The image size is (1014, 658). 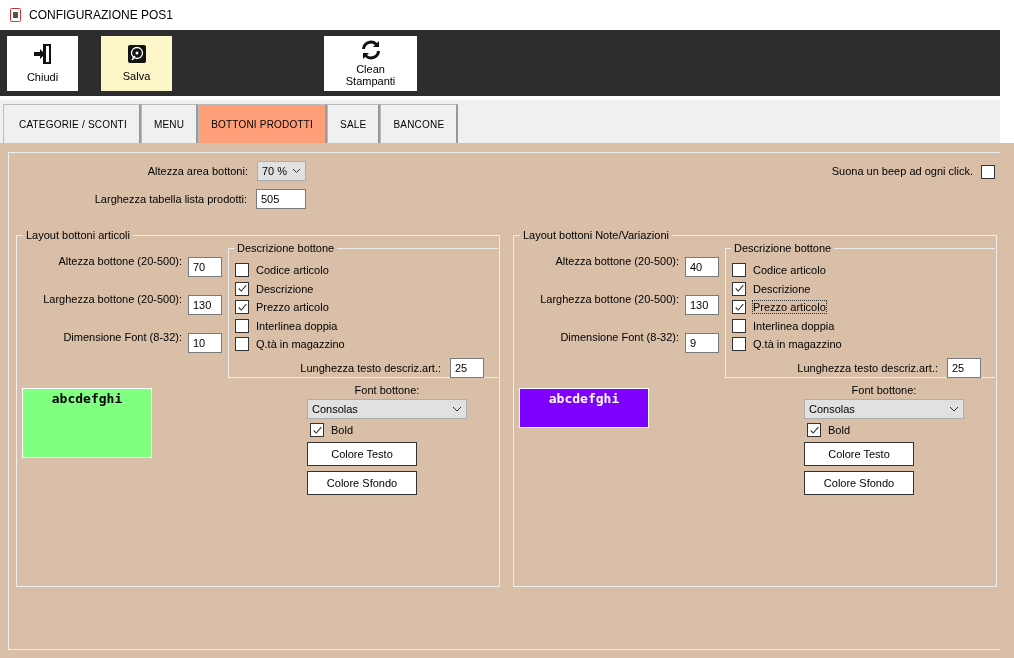 What do you see at coordinates (170, 199) in the screenshot?
I see `field-label: Larghezza tabella lista prodotti:` at bounding box center [170, 199].